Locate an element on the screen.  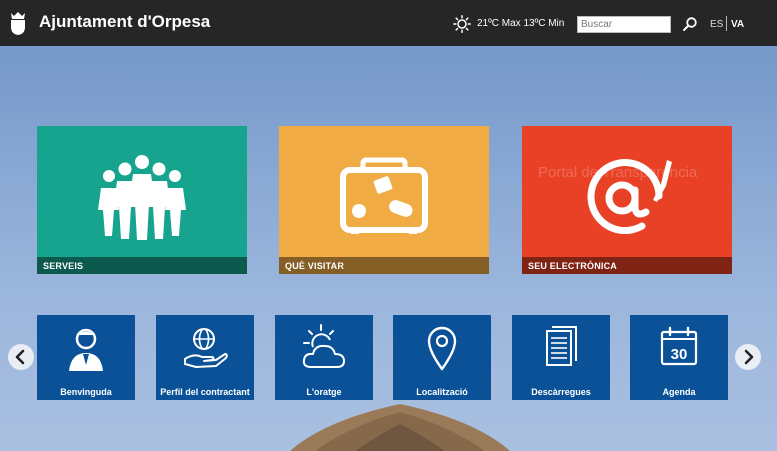
carousel-prev-button is located at coordinates (21, 357).